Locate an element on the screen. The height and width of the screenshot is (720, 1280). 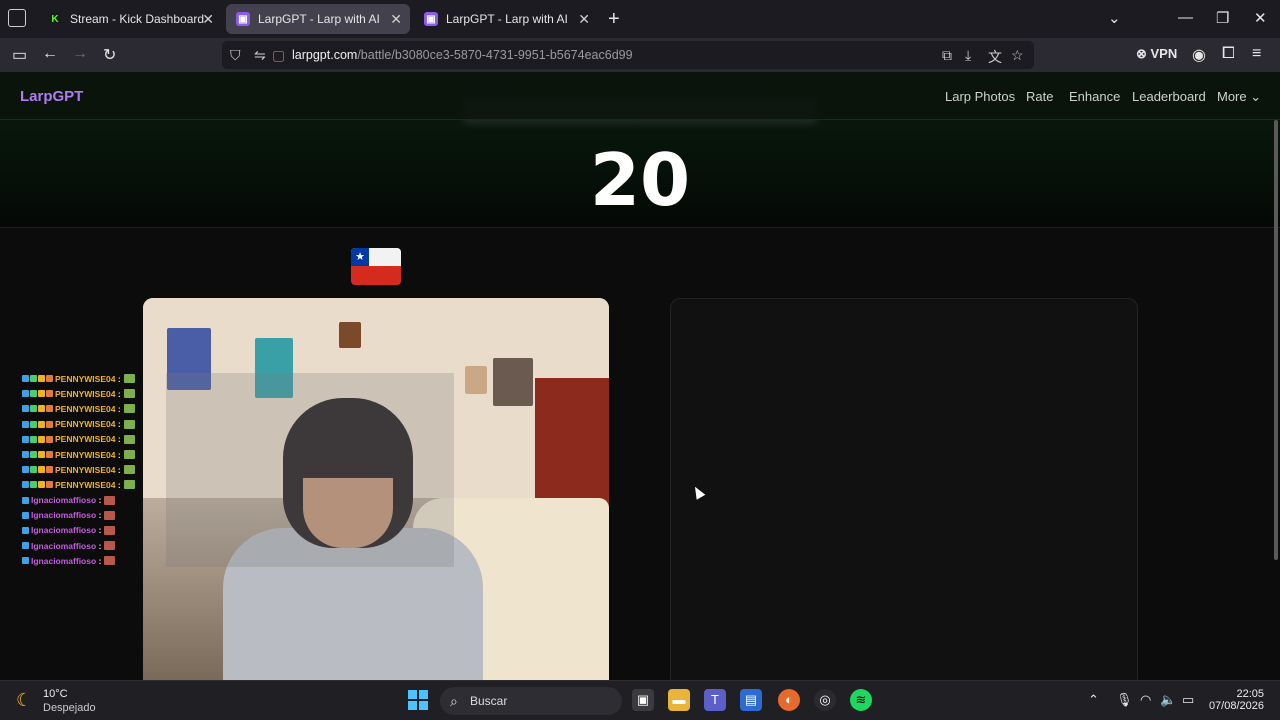
battery-icon: ▭ is located at coordinates (1188, 700).